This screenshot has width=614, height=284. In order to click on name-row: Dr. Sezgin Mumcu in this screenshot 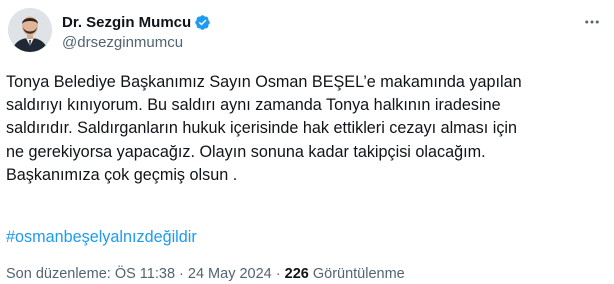, I will do `click(136, 22)`.